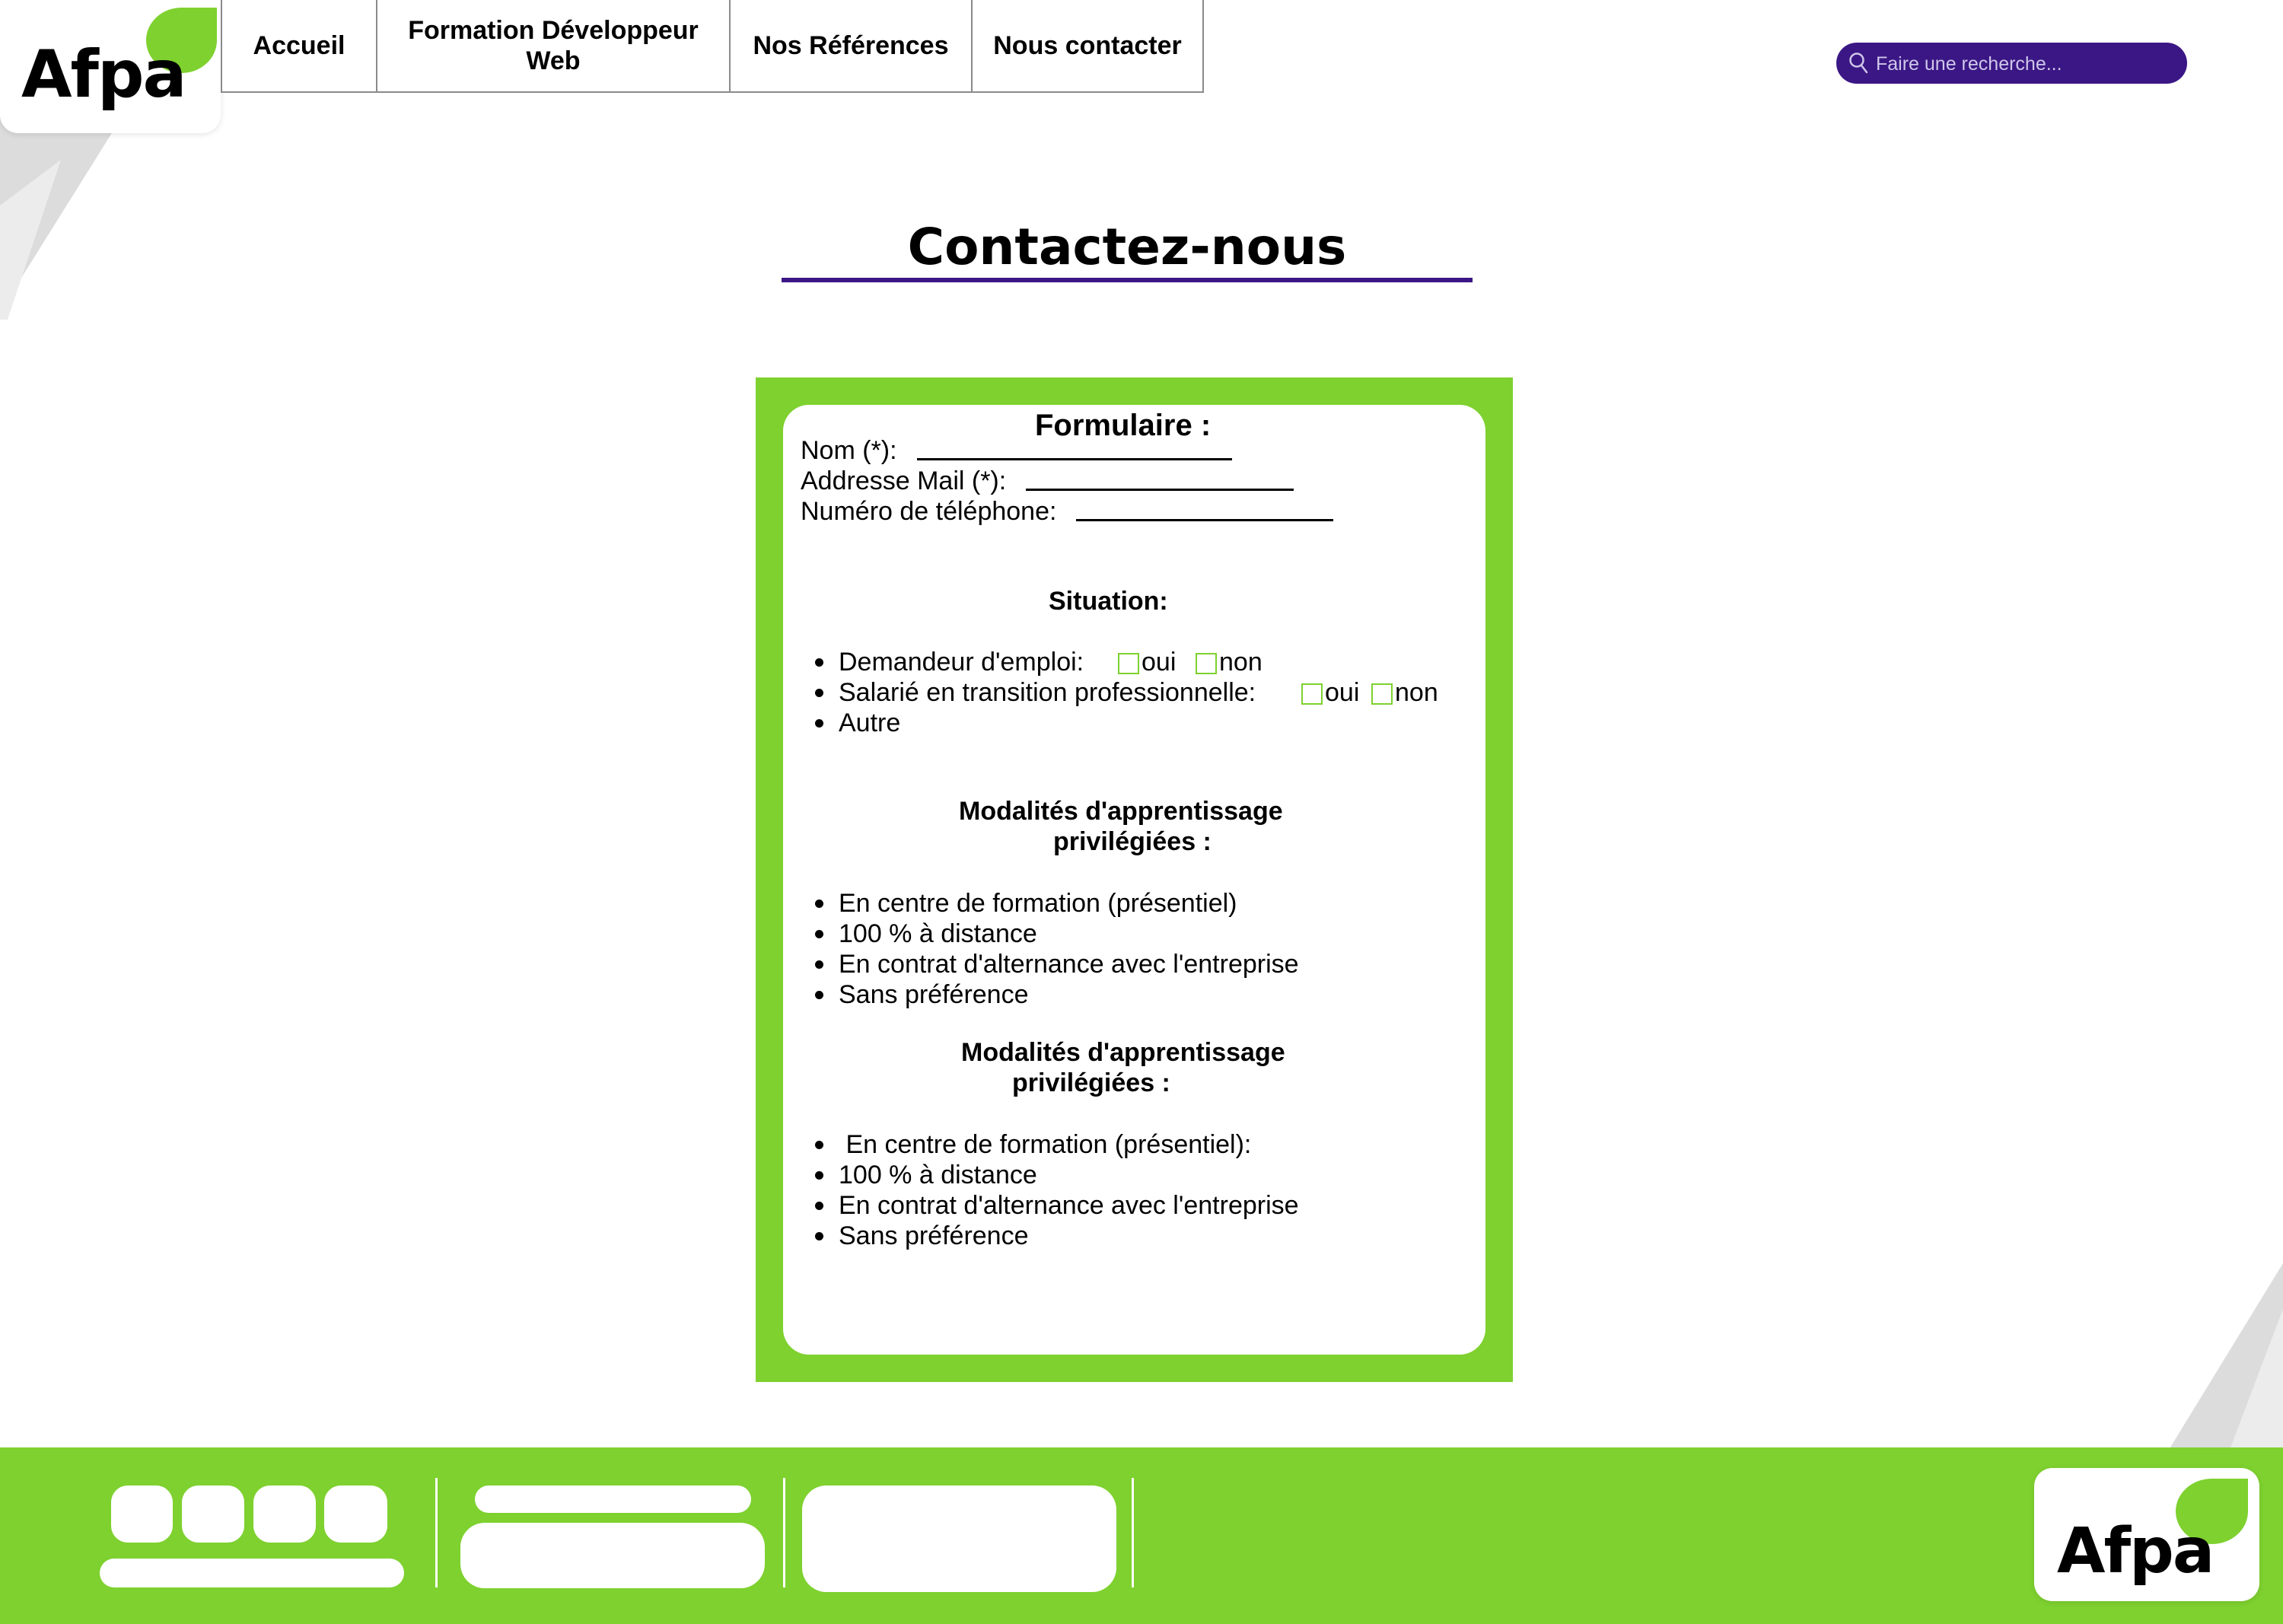  What do you see at coordinates (1127, 280) in the screenshot?
I see `title-underline` at bounding box center [1127, 280].